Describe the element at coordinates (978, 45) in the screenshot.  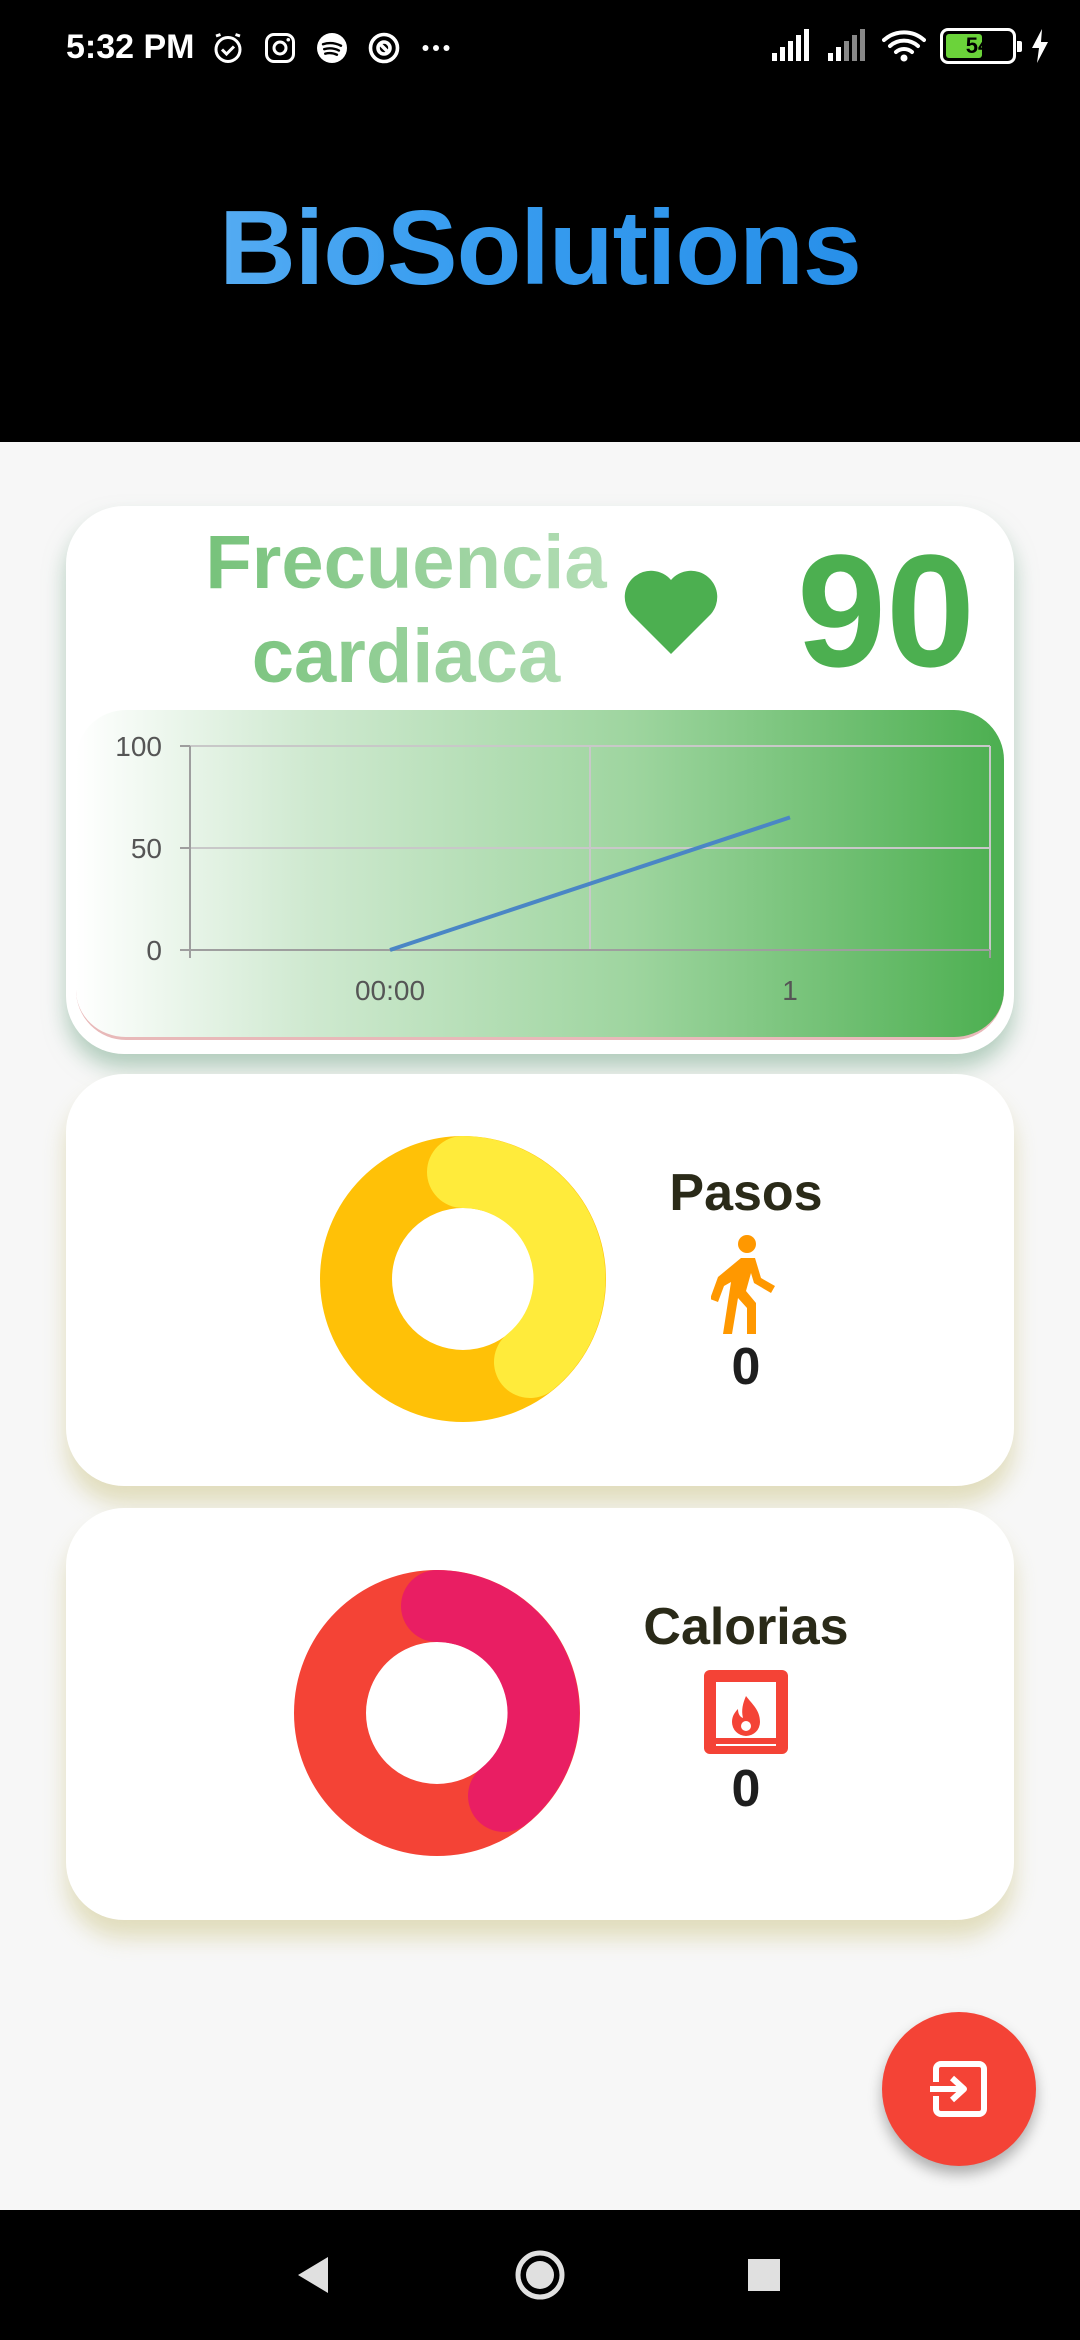
I see `battery-level: 54` at that location.